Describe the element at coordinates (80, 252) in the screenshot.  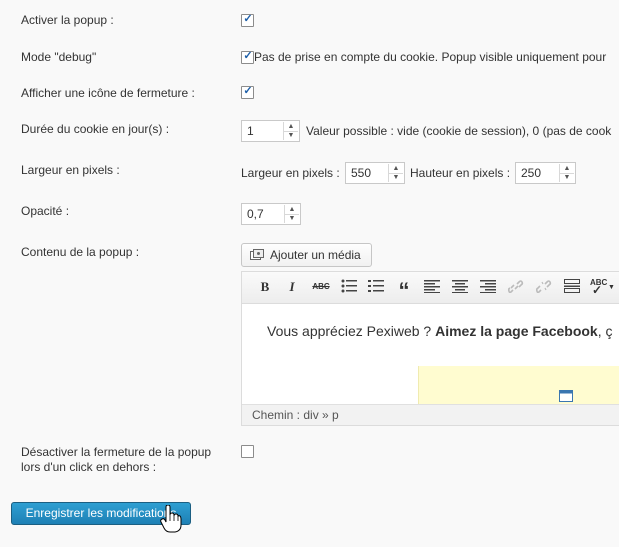
I see `label-contenu: Contenu de la popup :` at that location.